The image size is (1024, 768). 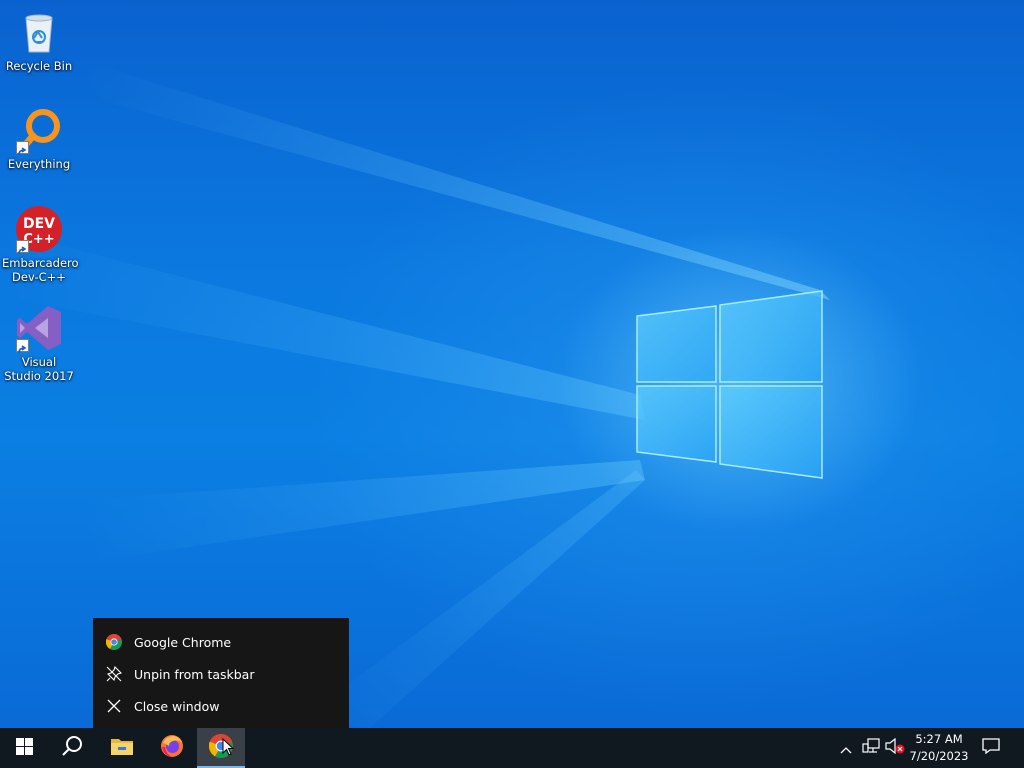 I want to click on taskbar-chrome, so click(x=221, y=748).